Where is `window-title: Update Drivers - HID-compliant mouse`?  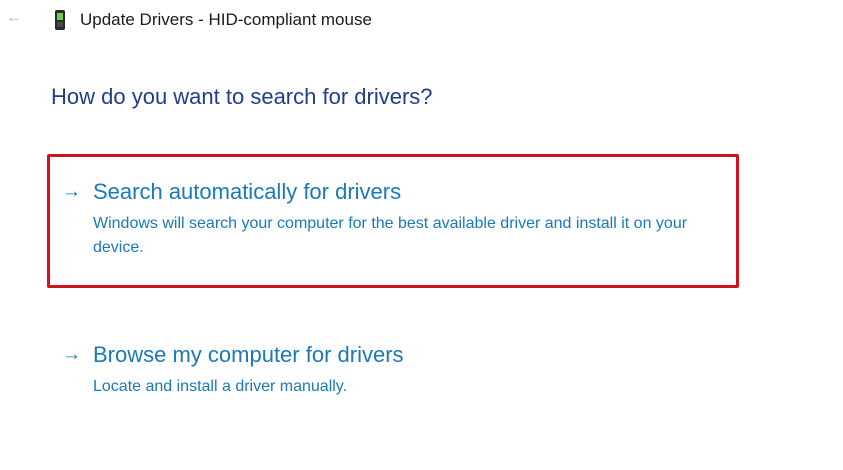 window-title: Update Drivers - HID-compliant mouse is located at coordinates (226, 19).